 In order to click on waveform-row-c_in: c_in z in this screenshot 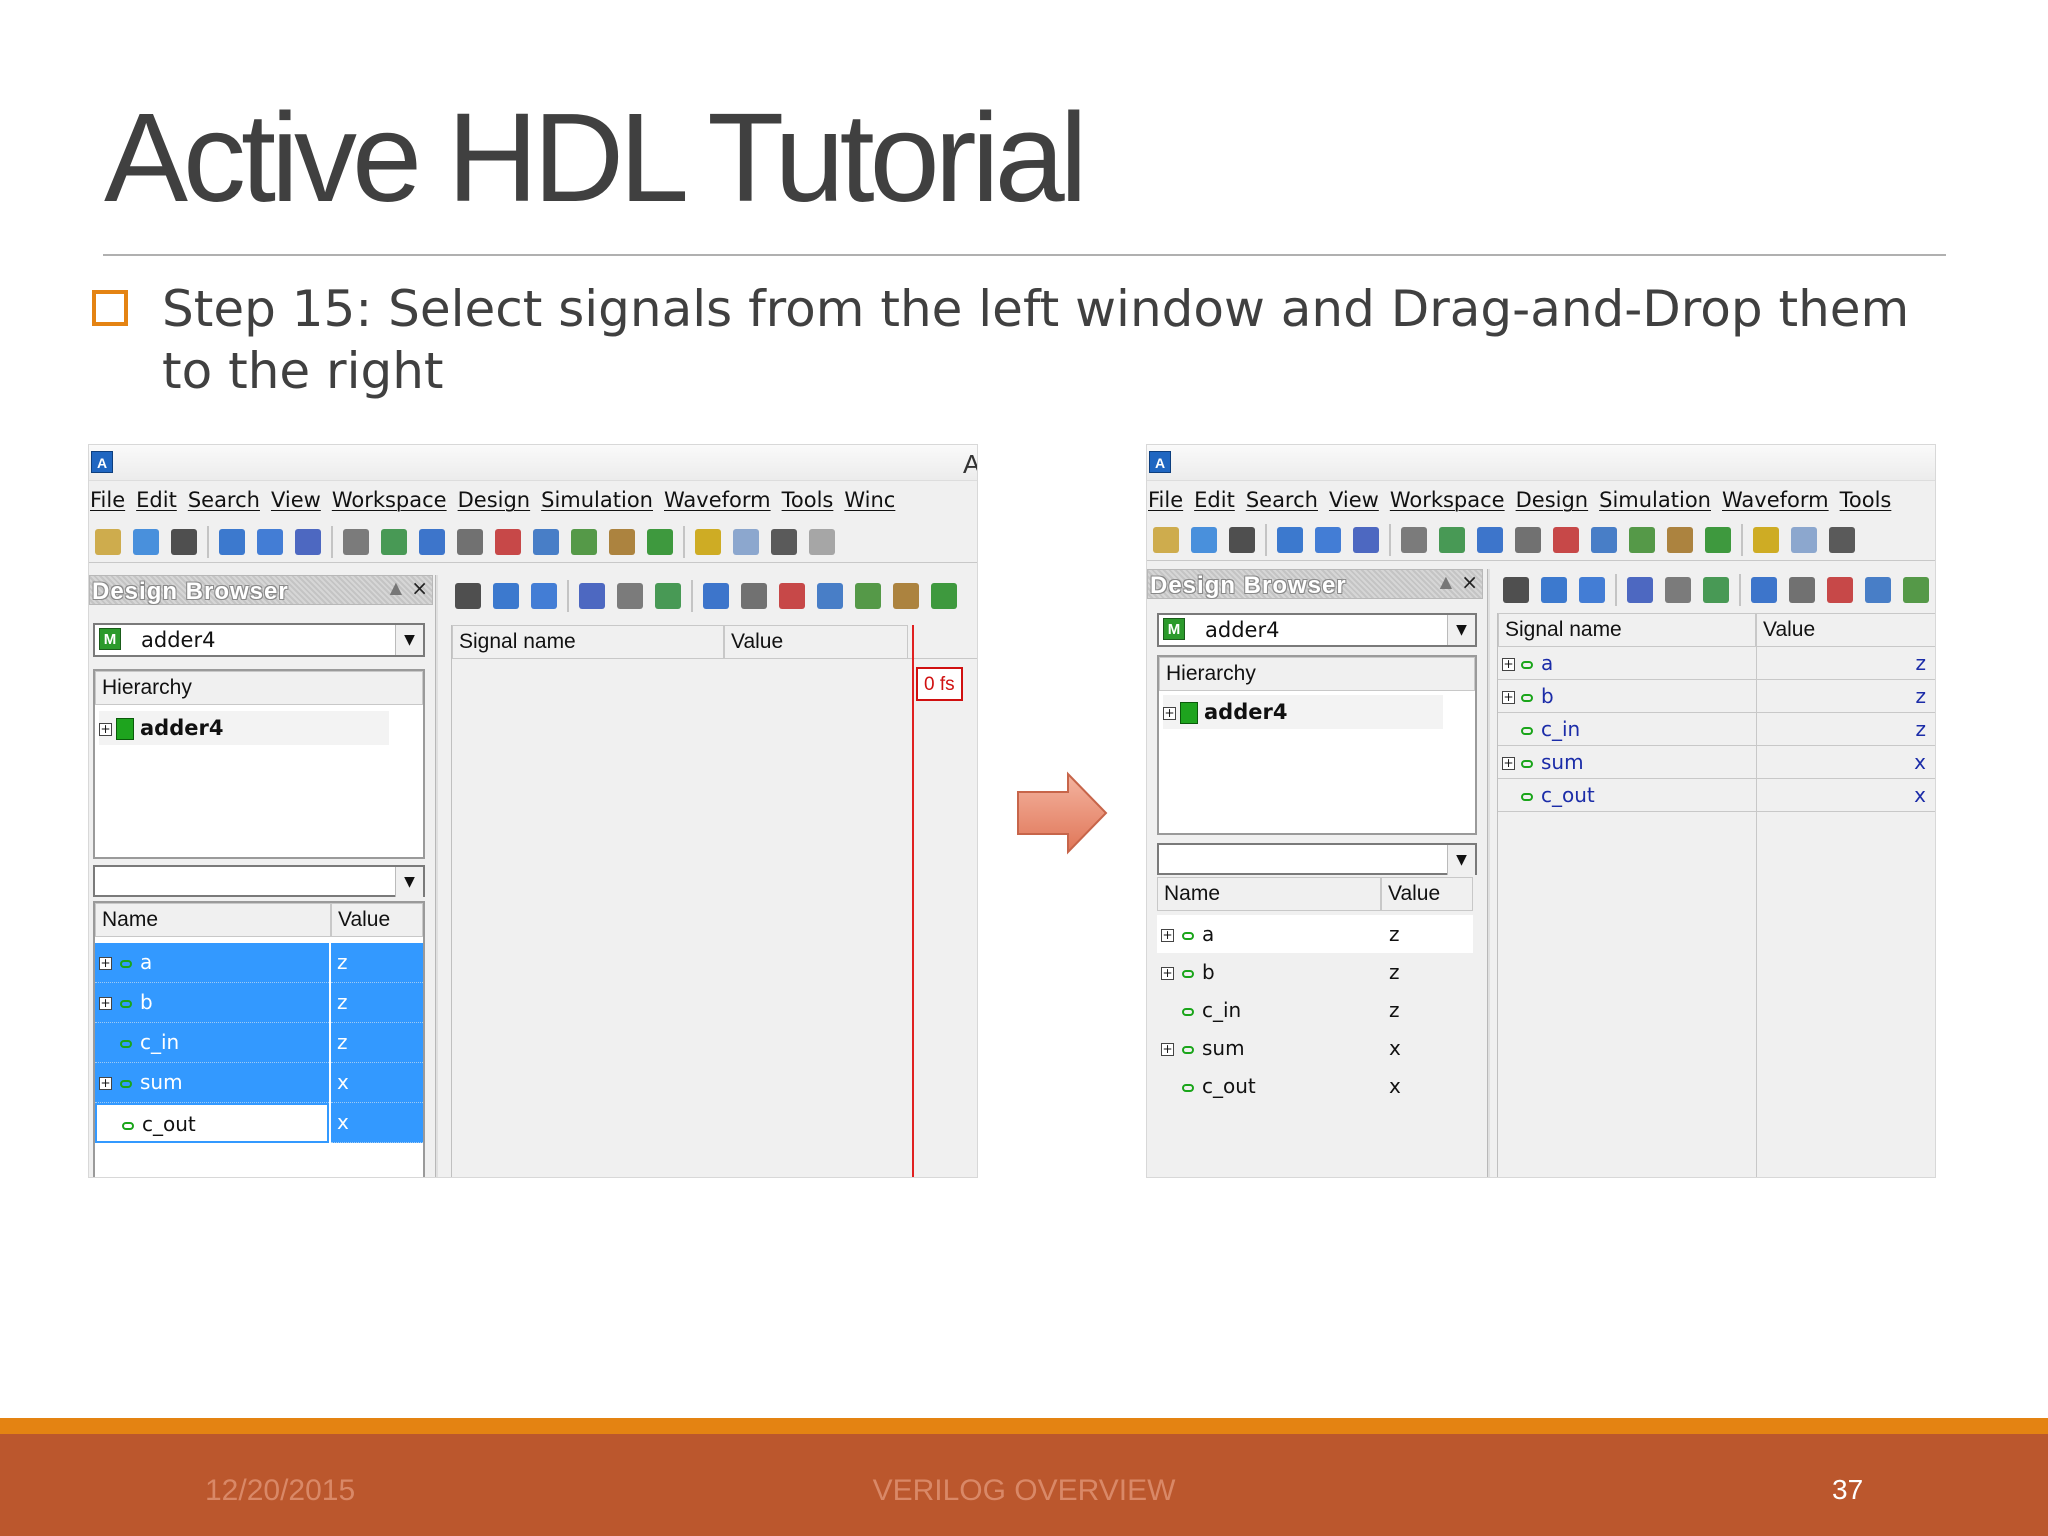, I will do `click(1716, 729)`.